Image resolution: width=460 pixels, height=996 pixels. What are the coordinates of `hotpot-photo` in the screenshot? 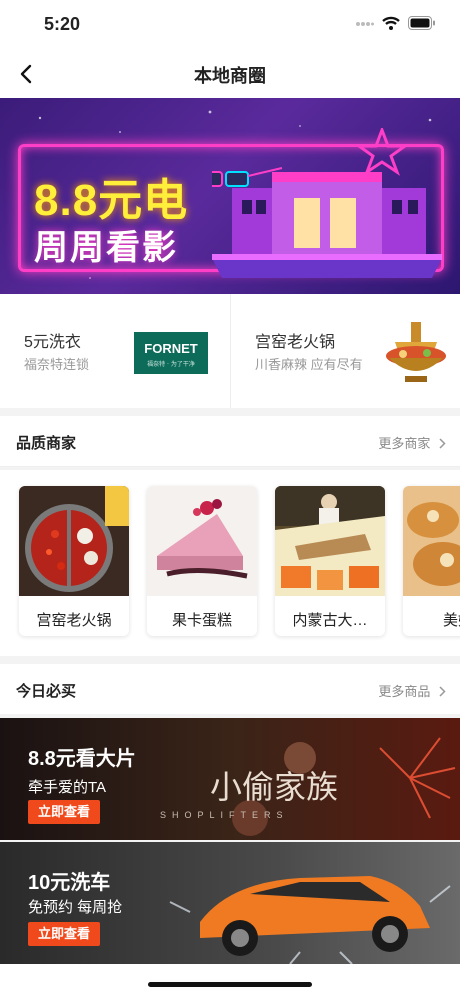 It's located at (74, 541).